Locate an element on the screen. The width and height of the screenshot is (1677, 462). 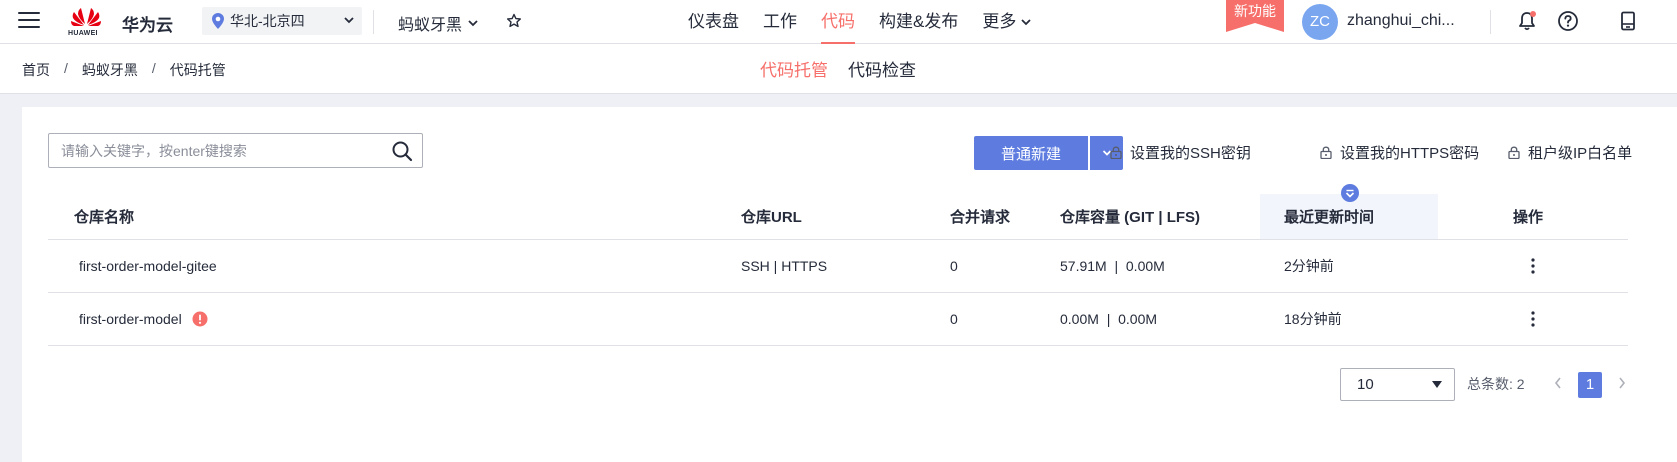
column-header-name: 仓库名称 is located at coordinates (104, 216).